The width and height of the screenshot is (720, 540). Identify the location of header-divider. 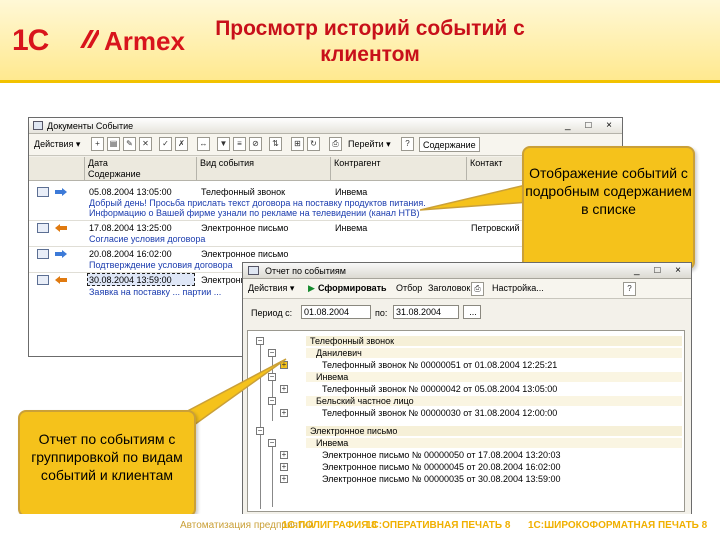
(360, 81).